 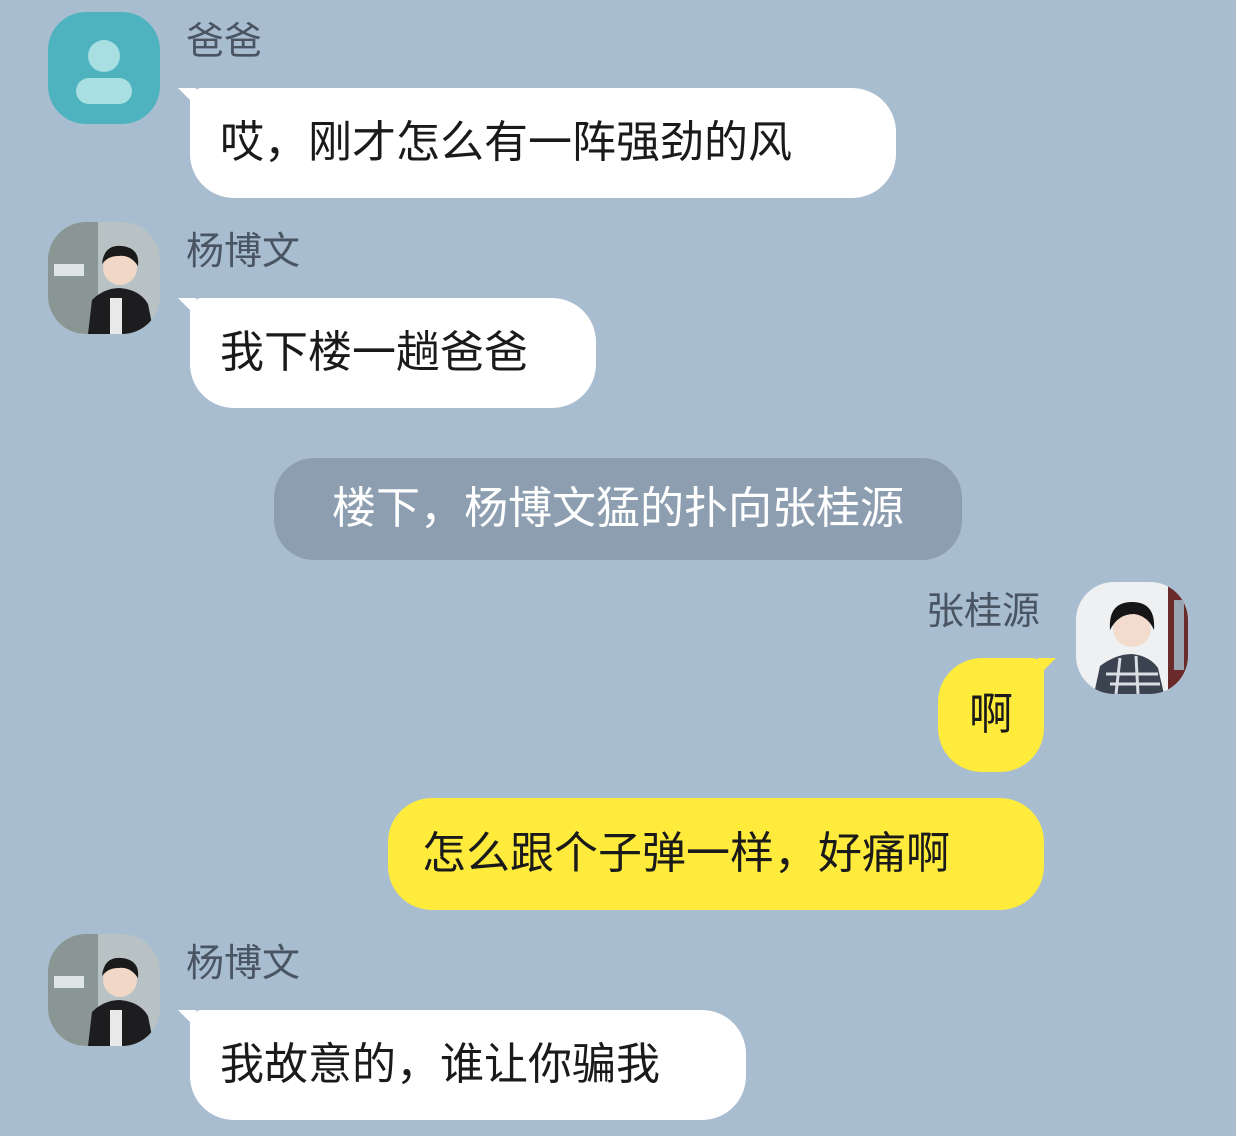 I want to click on avatar-zhang-guiyuan, so click(x=1132, y=638).